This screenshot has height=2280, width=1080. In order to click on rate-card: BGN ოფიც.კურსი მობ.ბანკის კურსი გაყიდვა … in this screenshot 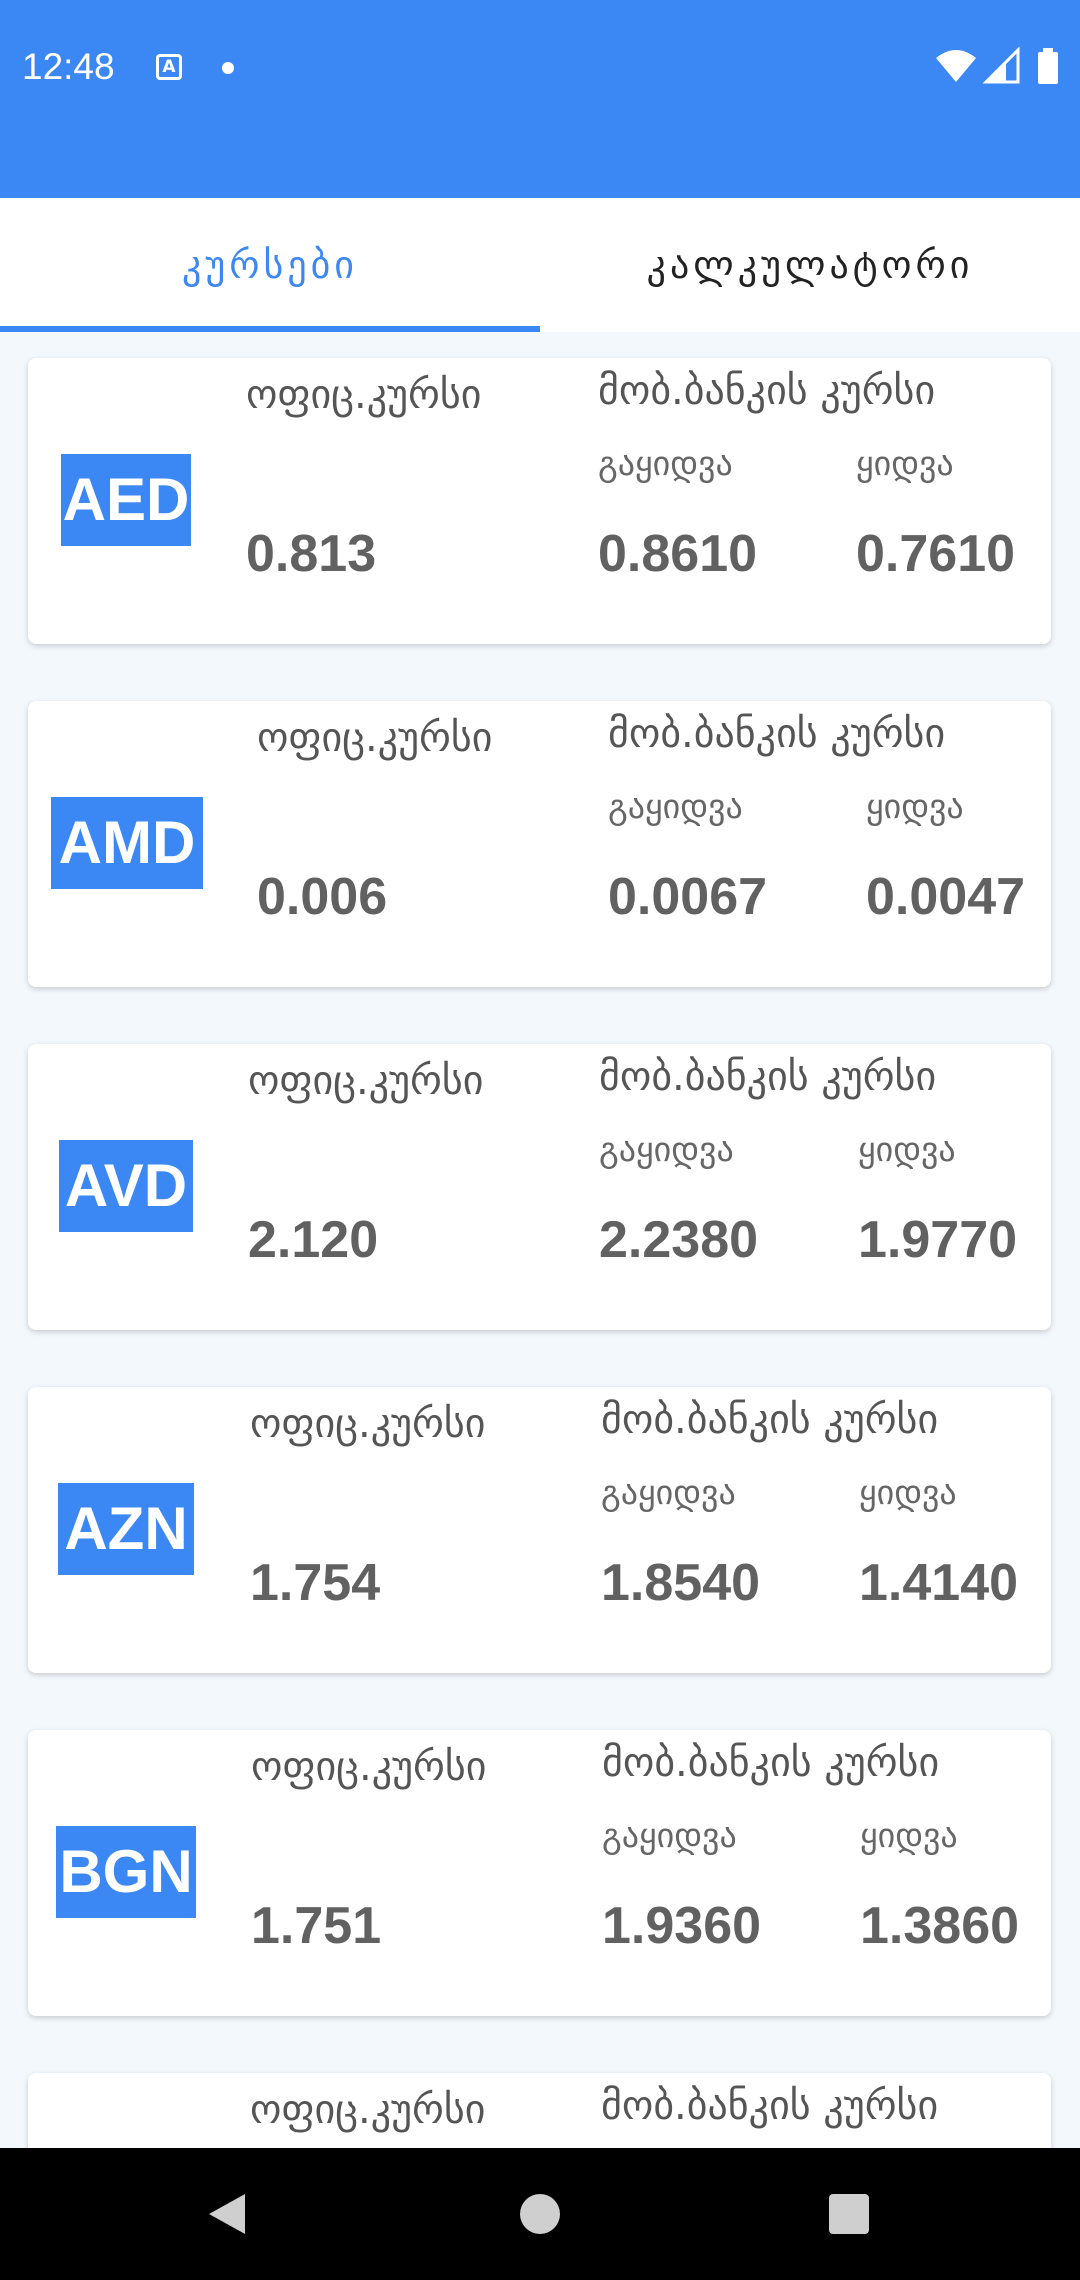, I will do `click(539, 1873)`.